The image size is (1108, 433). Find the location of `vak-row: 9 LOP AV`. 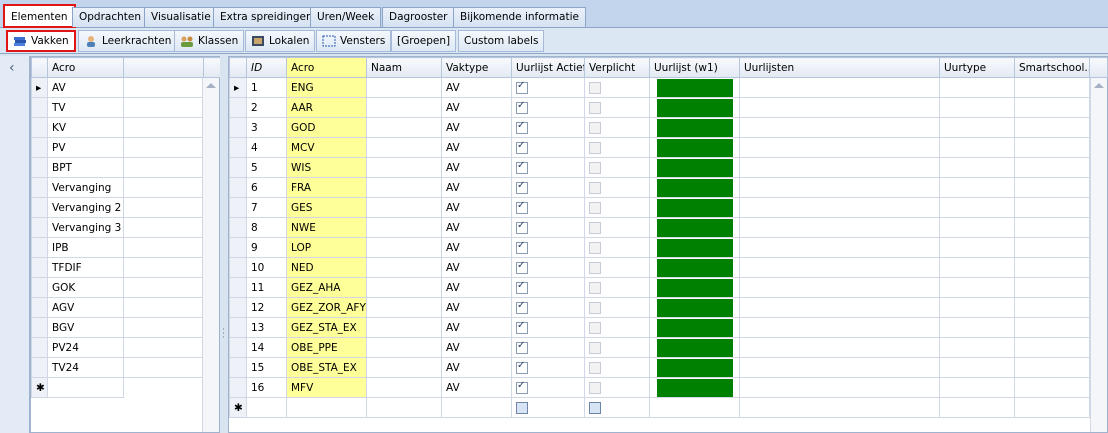

vak-row: 9 LOP AV is located at coordinates (668, 247).